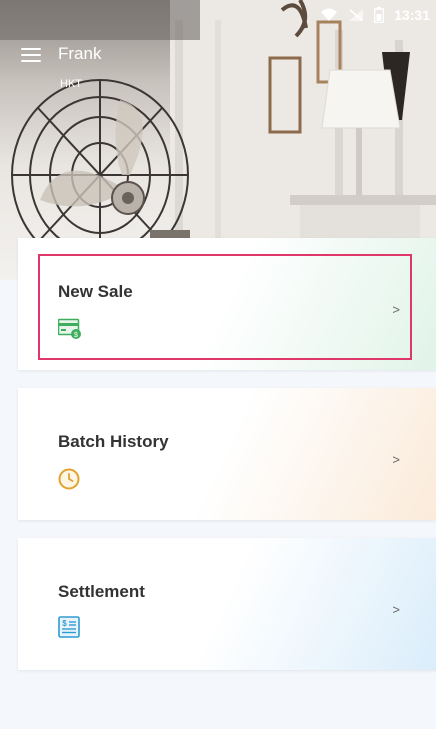  I want to click on user-org: HKT, so click(71, 84).